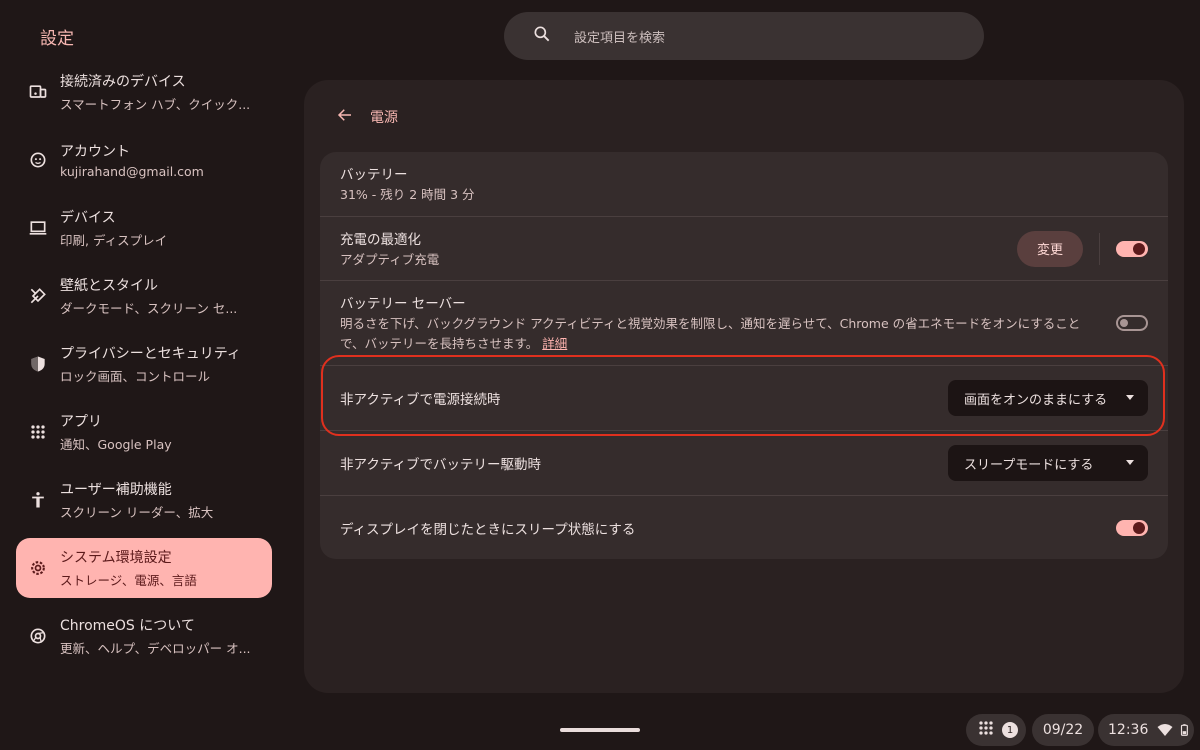 The height and width of the screenshot is (750, 1200). Describe the element at coordinates (744, 248) in the screenshot. I see `charge-optimization-row: 充電の最適化 アダプティブ充電 変更` at that location.